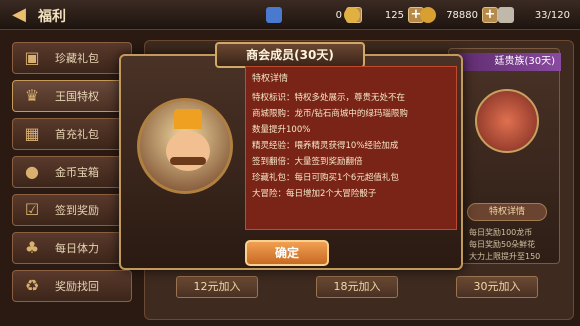  I want to click on sidebar-item-label: 首充礼包, so click(77, 134).